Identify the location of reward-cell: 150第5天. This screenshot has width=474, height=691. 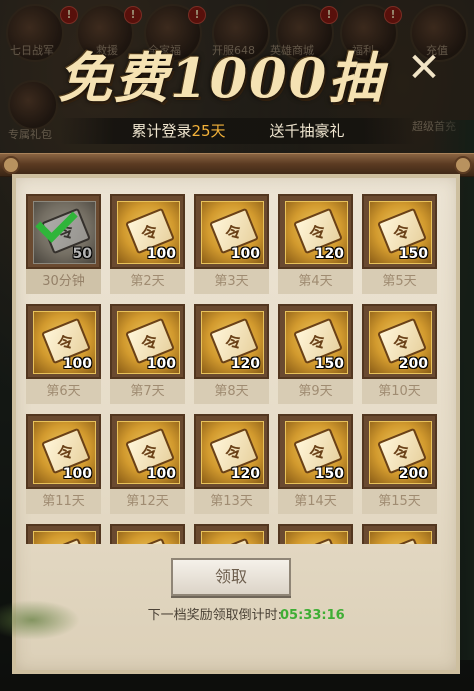
(399, 244).